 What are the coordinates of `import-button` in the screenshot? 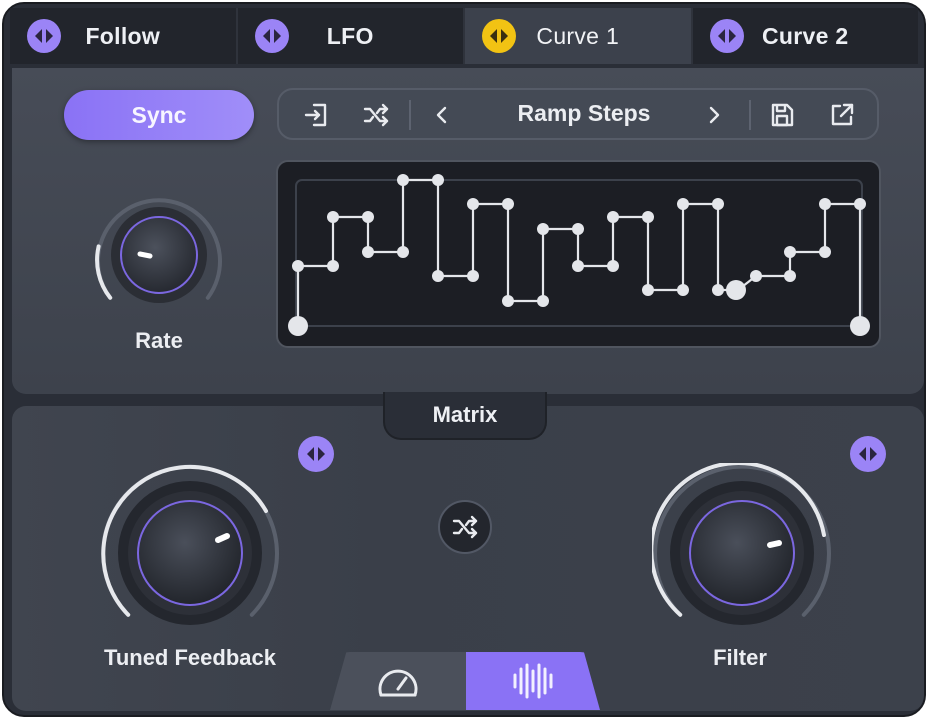 It's located at (316, 115).